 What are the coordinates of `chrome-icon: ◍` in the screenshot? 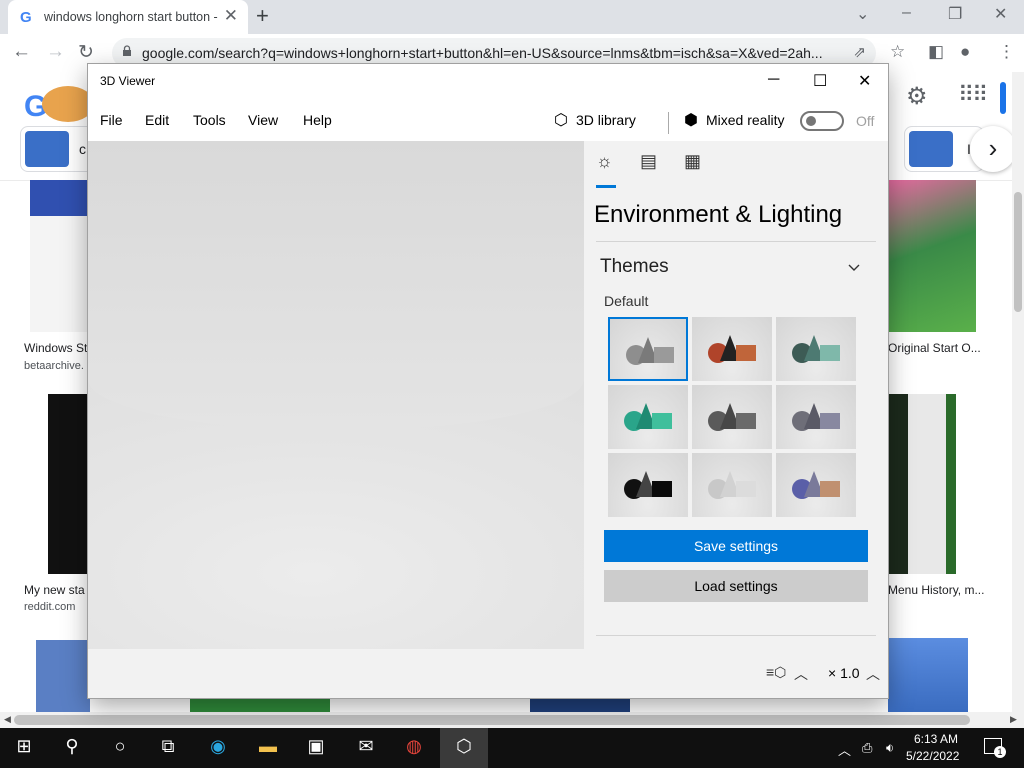 It's located at (414, 746).